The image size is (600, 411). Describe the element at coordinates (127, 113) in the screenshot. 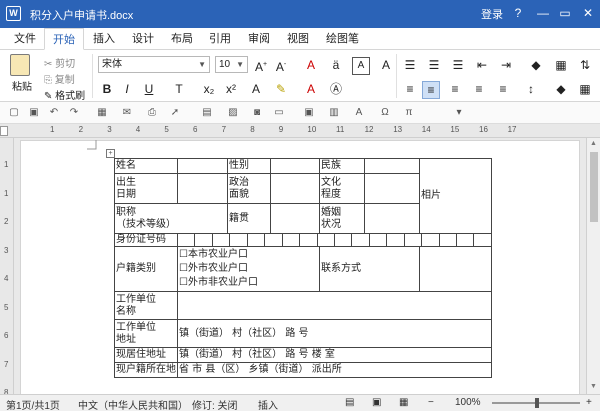

I see `email-icon: ✉` at that location.